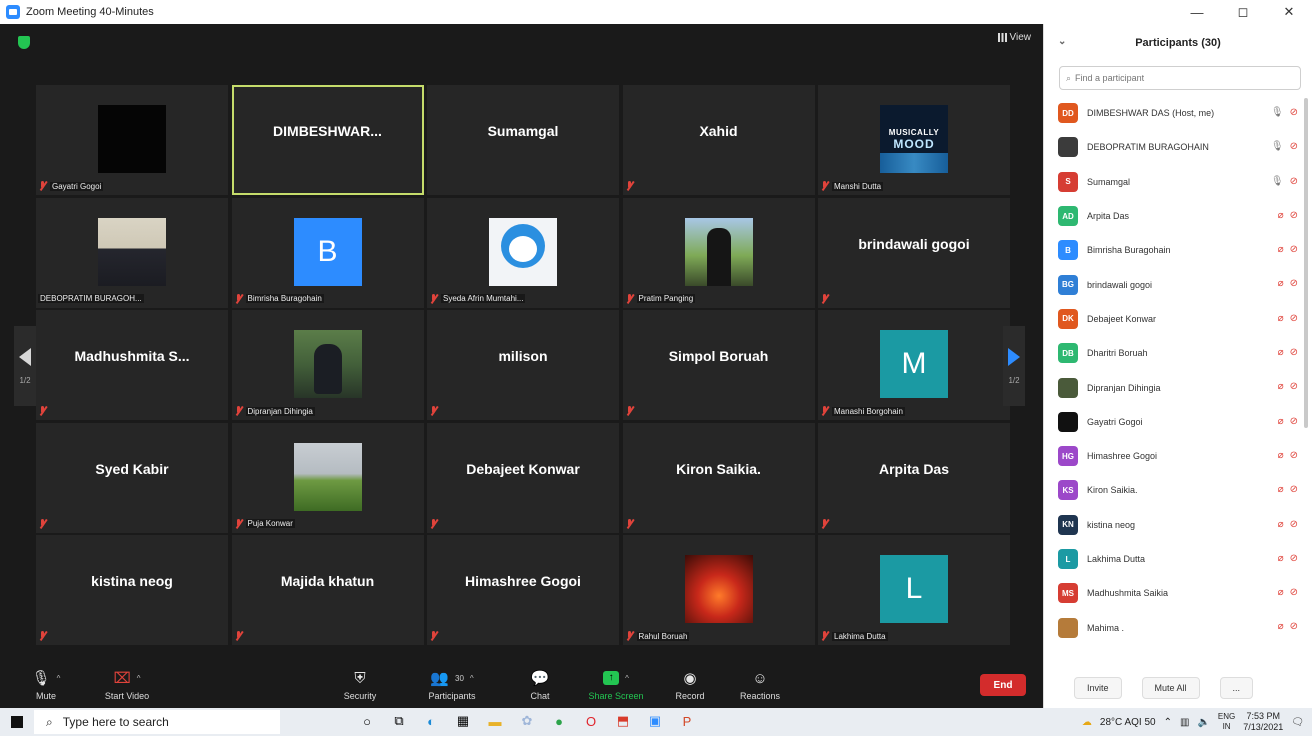  Describe the element at coordinates (616, 684) in the screenshot. I see `share-screen-button: ↑ ^ Share Screen` at that location.